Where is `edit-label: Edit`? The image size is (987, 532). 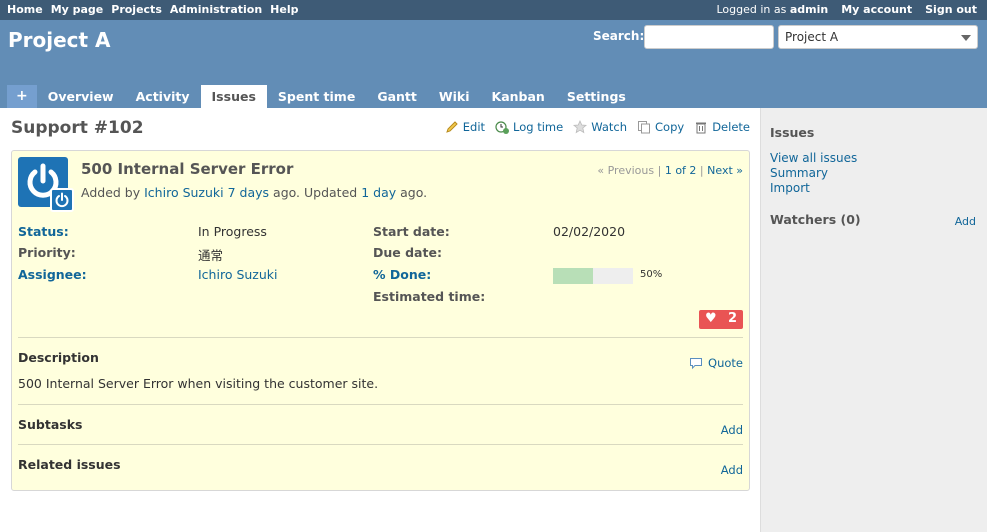
edit-label: Edit is located at coordinates (474, 127).